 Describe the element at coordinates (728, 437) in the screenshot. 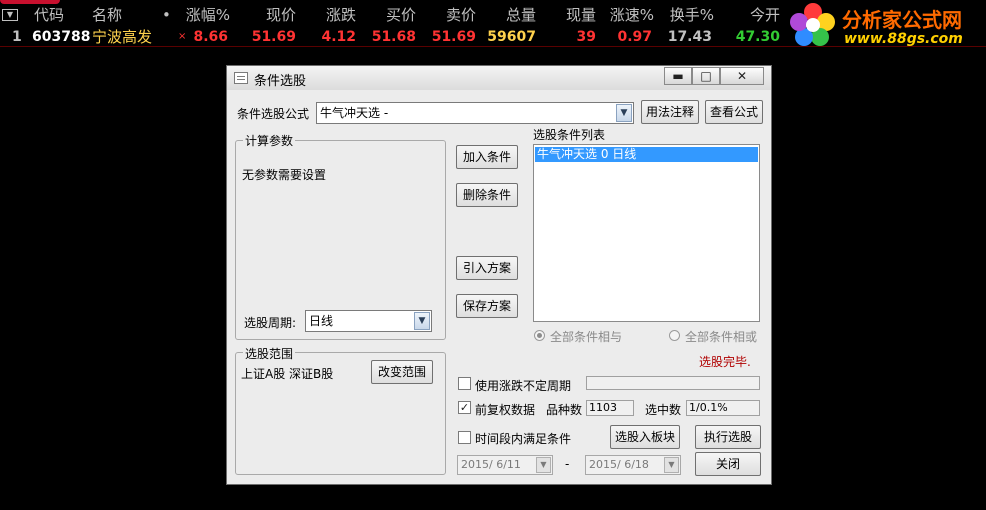

I see `execute-button: 执行选股` at that location.